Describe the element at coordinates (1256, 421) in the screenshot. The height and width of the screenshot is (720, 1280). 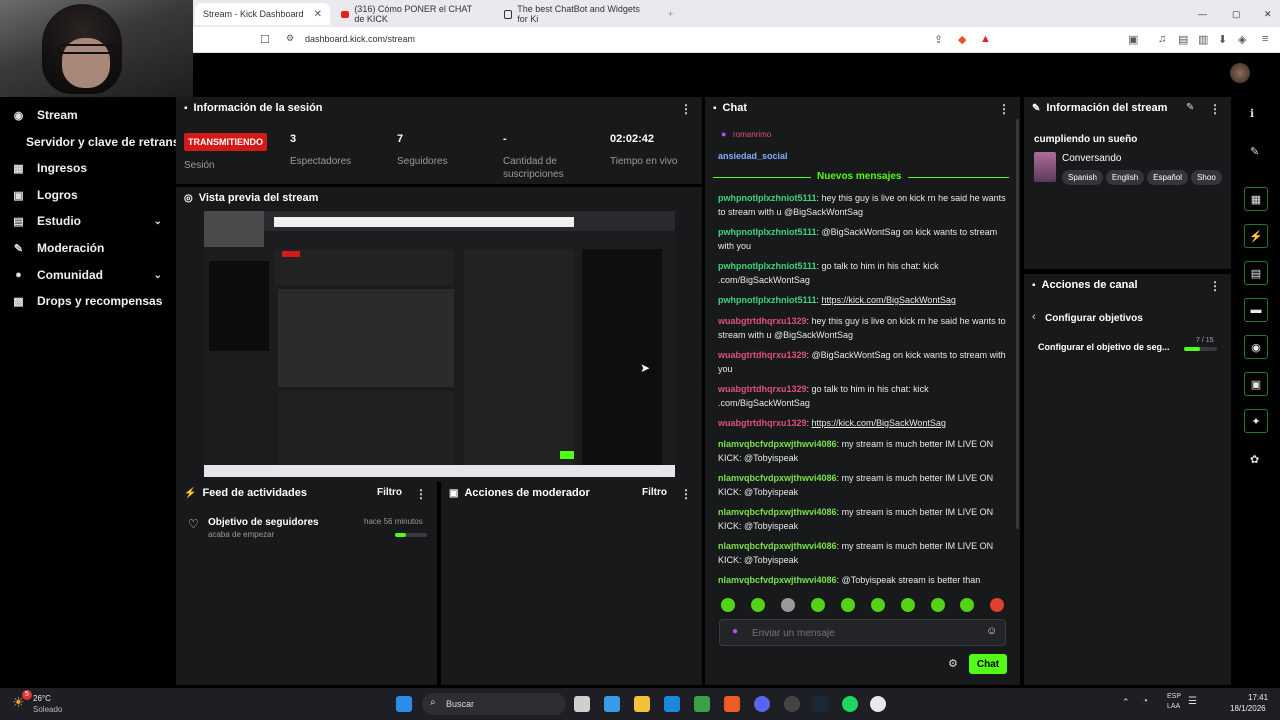
I see `wrench-icon: ✦` at that location.